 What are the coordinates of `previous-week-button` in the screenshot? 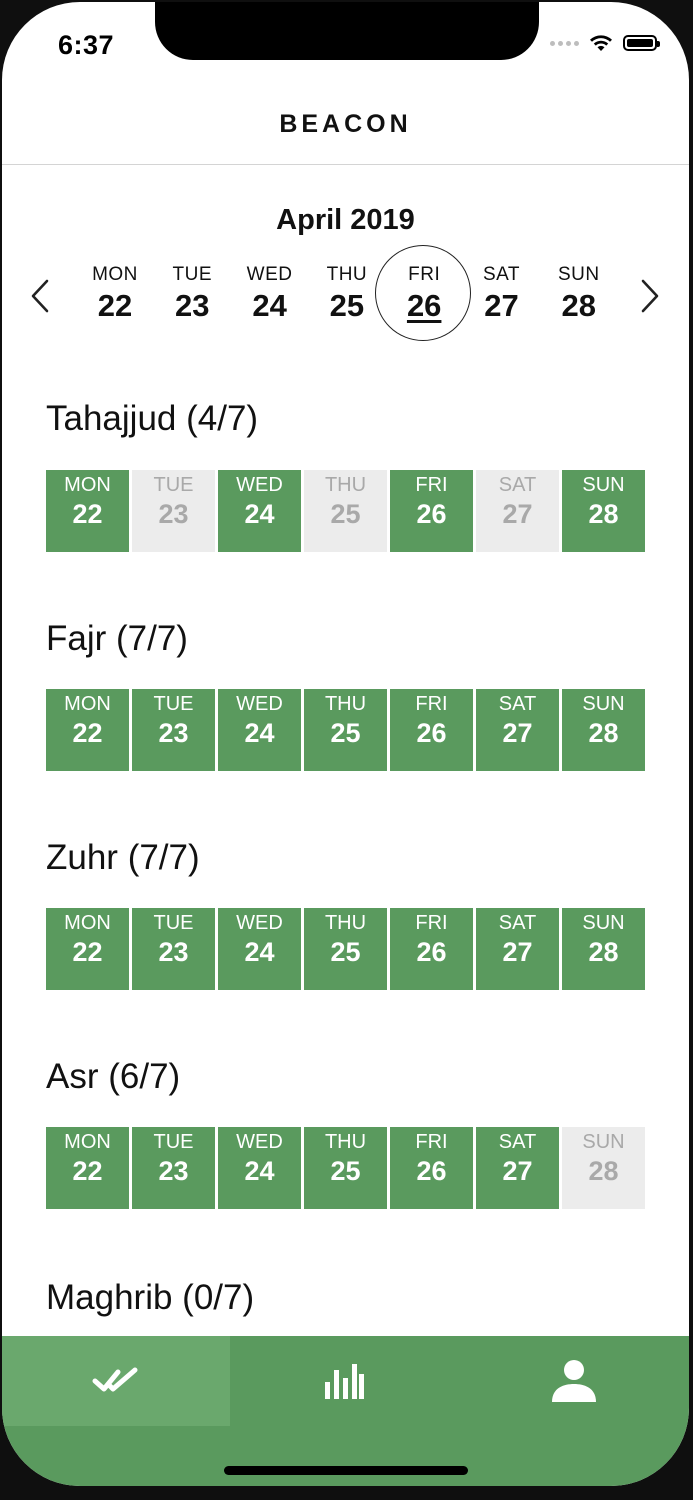 It's located at (40, 296).